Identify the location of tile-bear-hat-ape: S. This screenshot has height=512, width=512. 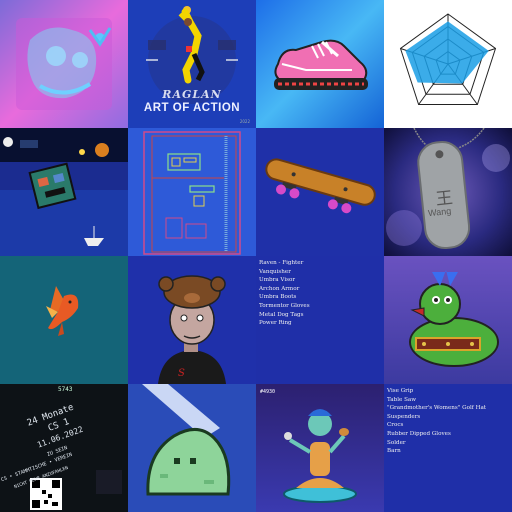
(192, 320).